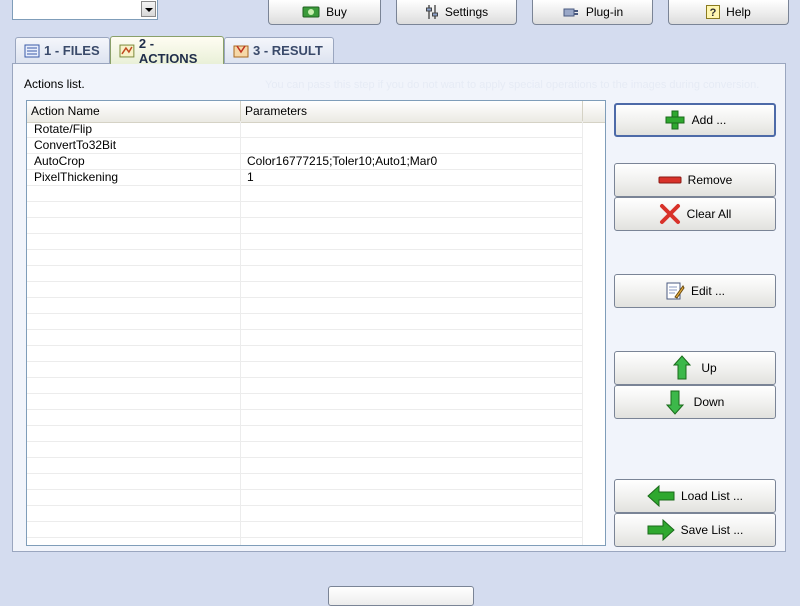 Image resolution: width=800 pixels, height=606 pixels. Describe the element at coordinates (695, 368) in the screenshot. I see `move-up-button: Up` at that location.